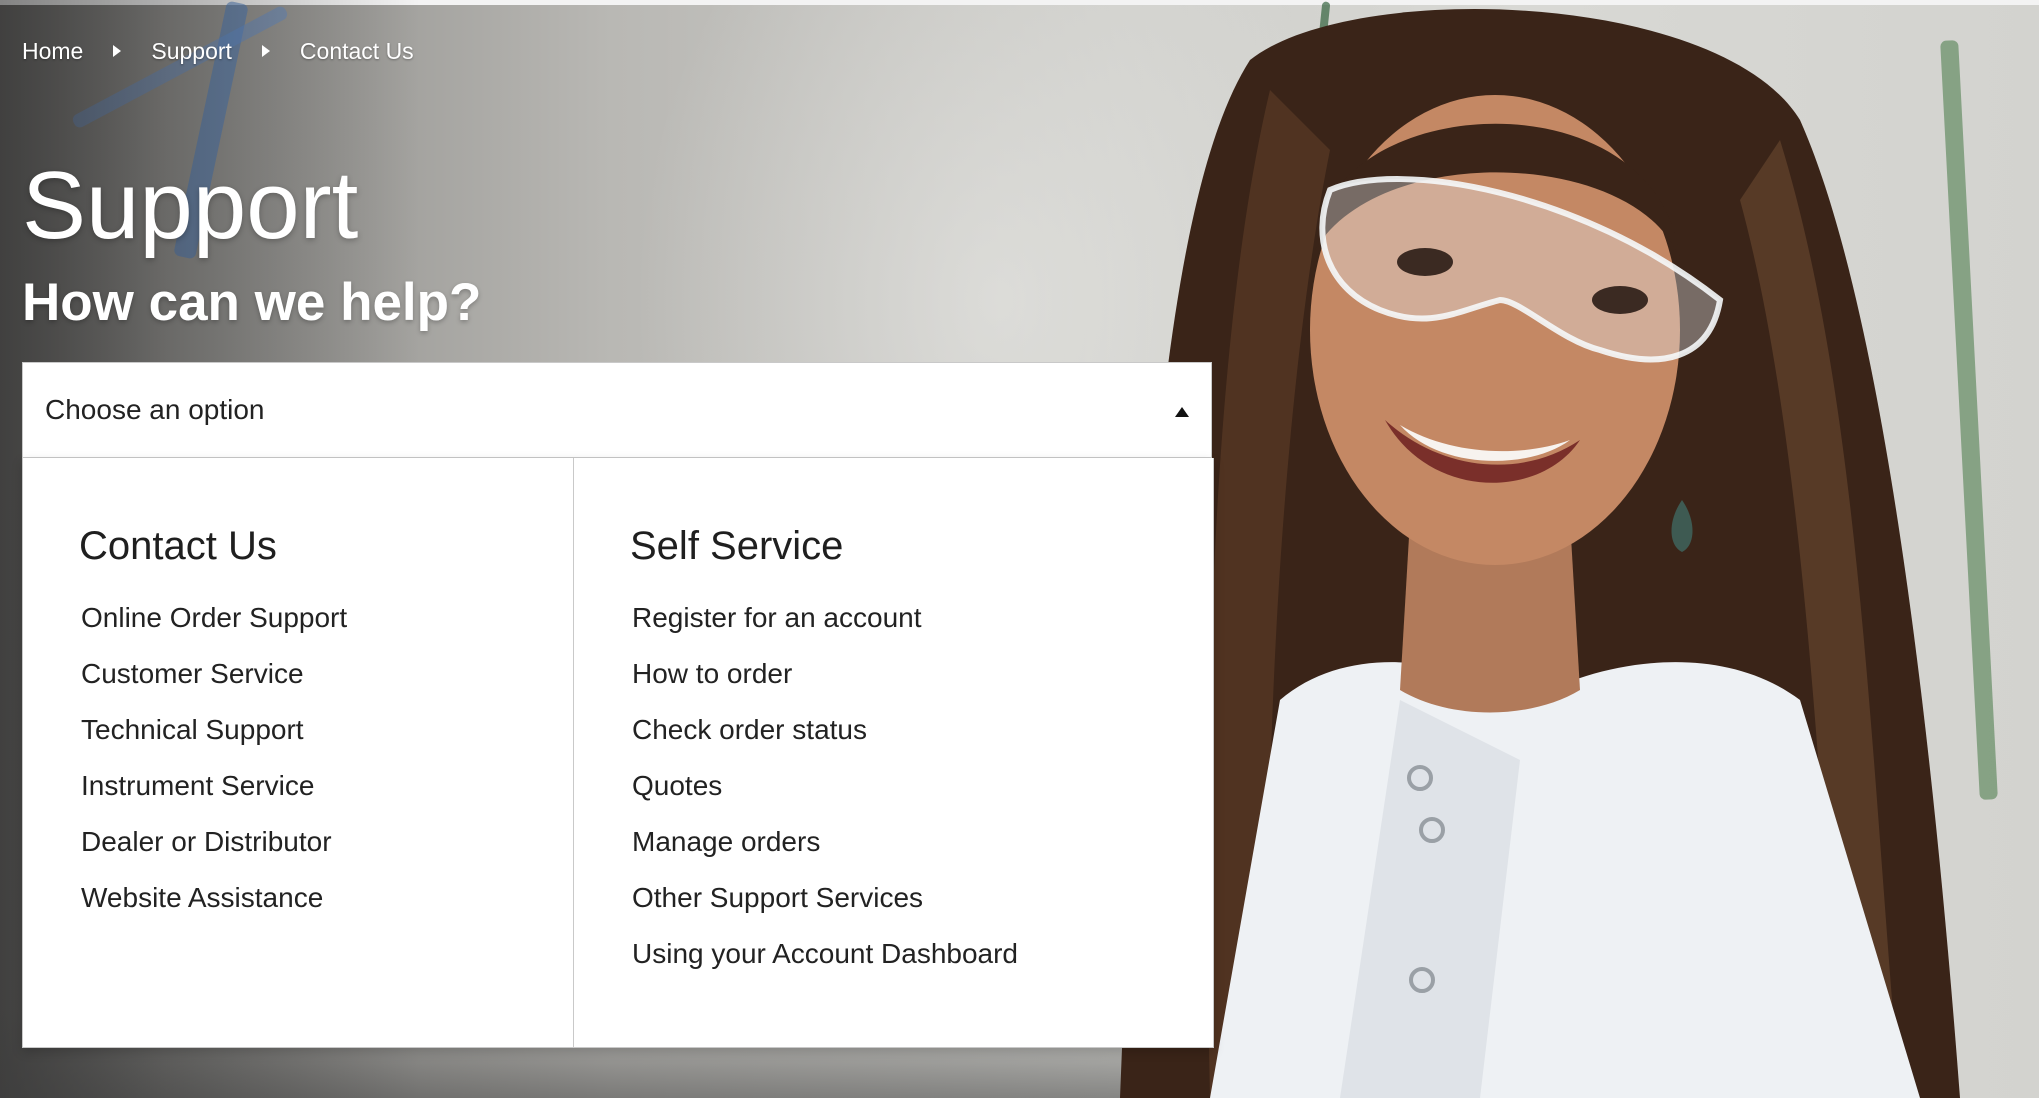 Image resolution: width=2039 pixels, height=1098 pixels. I want to click on menu-link: Quotes, so click(677, 785).